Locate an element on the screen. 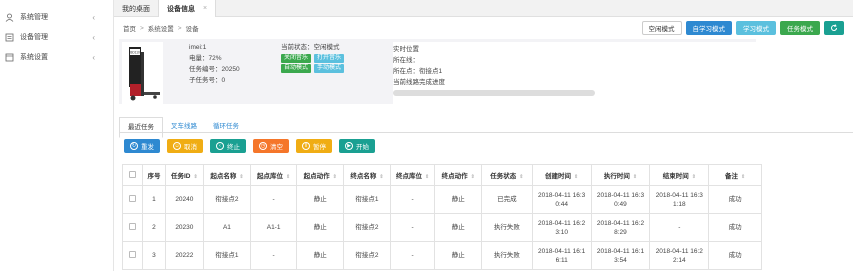 The width and height of the screenshot is (853, 271). column-header: 创建时间 ⇕ is located at coordinates (561, 175).